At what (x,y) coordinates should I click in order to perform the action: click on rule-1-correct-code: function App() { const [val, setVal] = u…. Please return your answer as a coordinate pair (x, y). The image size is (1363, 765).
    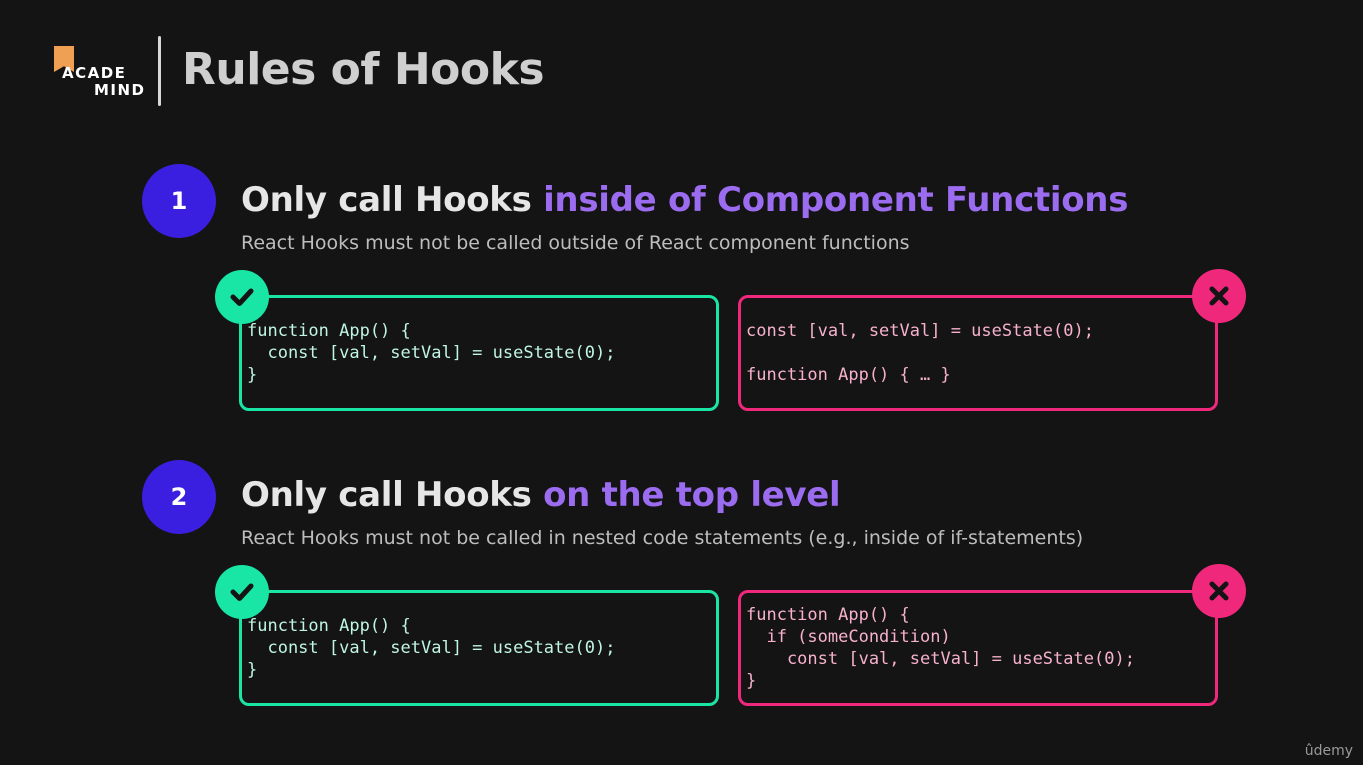
    Looking at the image, I should click on (431, 353).